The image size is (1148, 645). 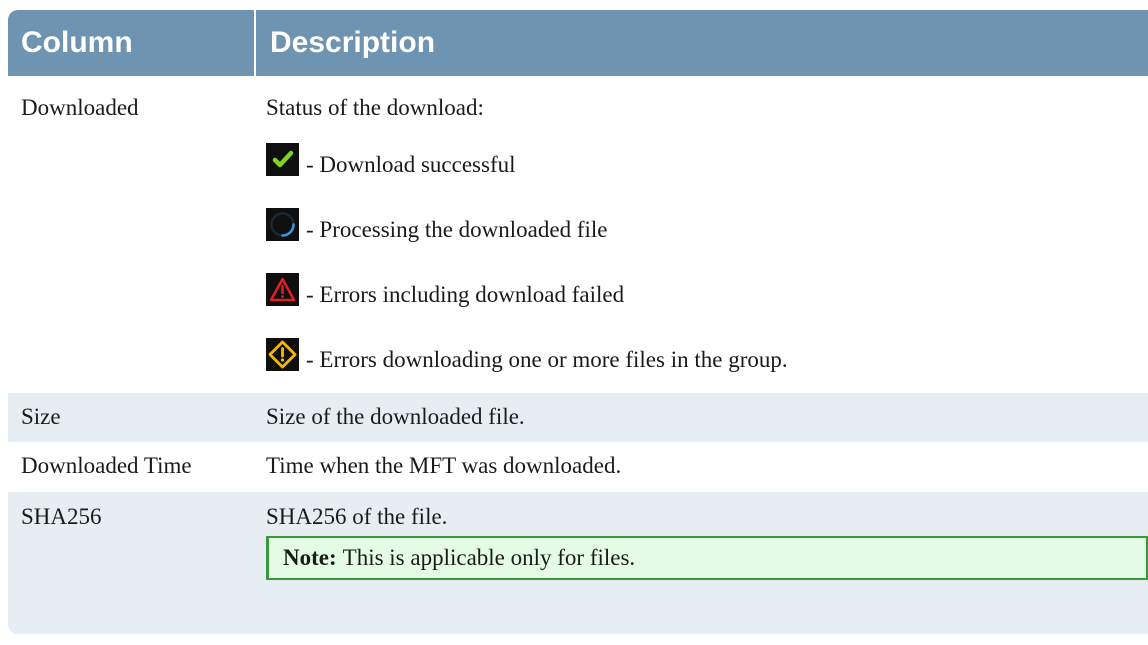 I want to click on status-text: - Processing the downloaded file, so click(x=457, y=229).